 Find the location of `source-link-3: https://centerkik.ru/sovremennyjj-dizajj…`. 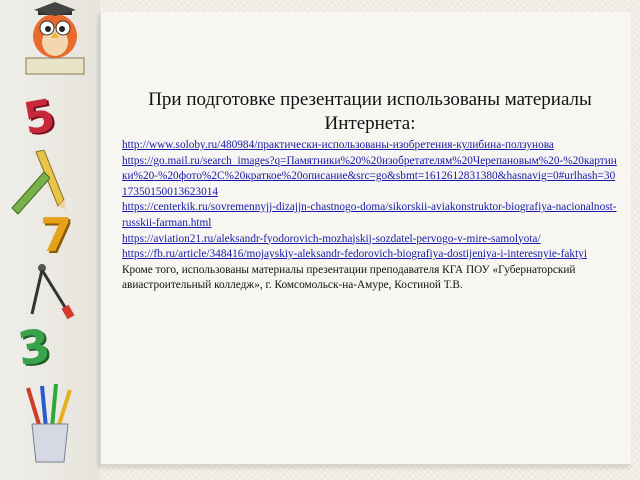

source-link-3: https://centerkik.ru/sovremennyjj-dizajj… is located at coordinates (369, 215).